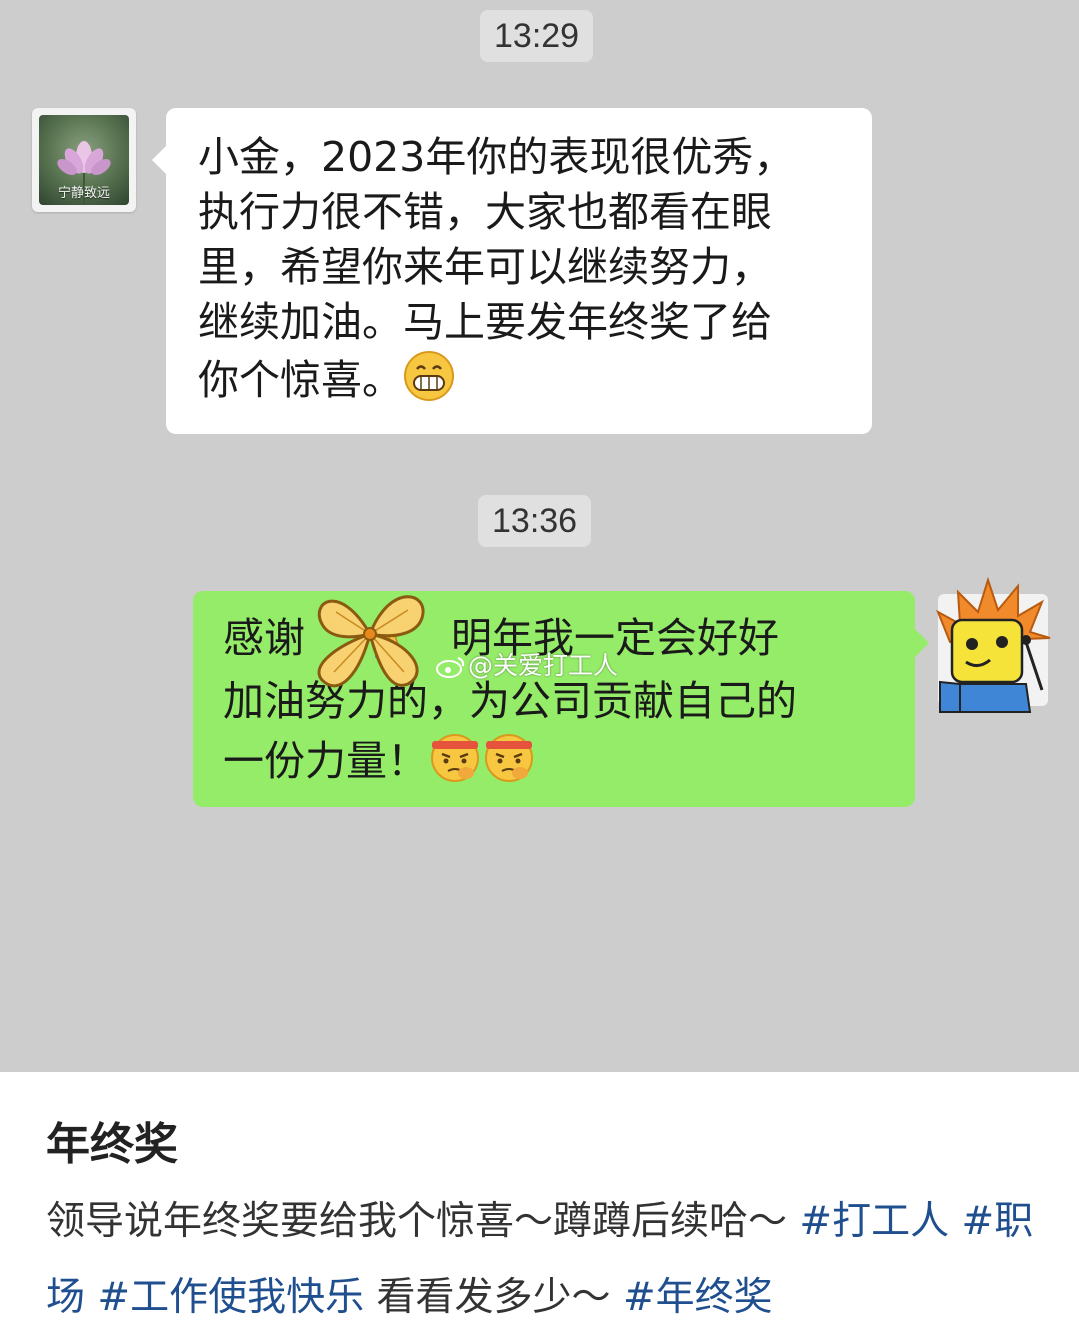 The image size is (1079, 1336). What do you see at coordinates (485, 322) in the screenshot?
I see `message-line: 继续加油。马上要发年终奖了给` at bounding box center [485, 322].